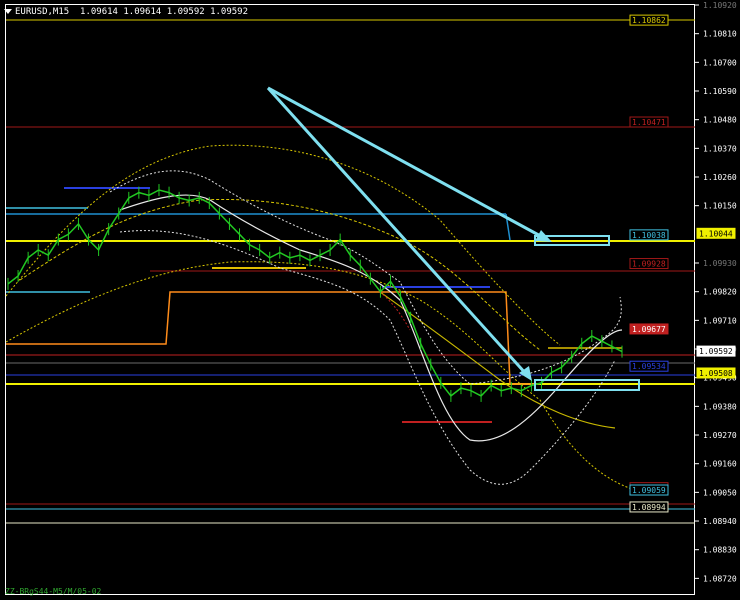 This screenshot has height=600, width=740. Describe the element at coordinates (720, 550) in the screenshot. I see `axis-tick-label: 1.08830` at that location.